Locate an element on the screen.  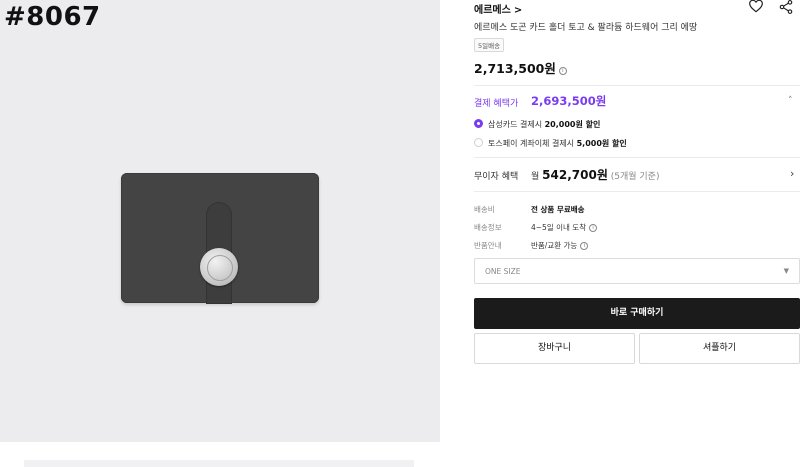
chevron-right-icon: › is located at coordinates (792, 173).